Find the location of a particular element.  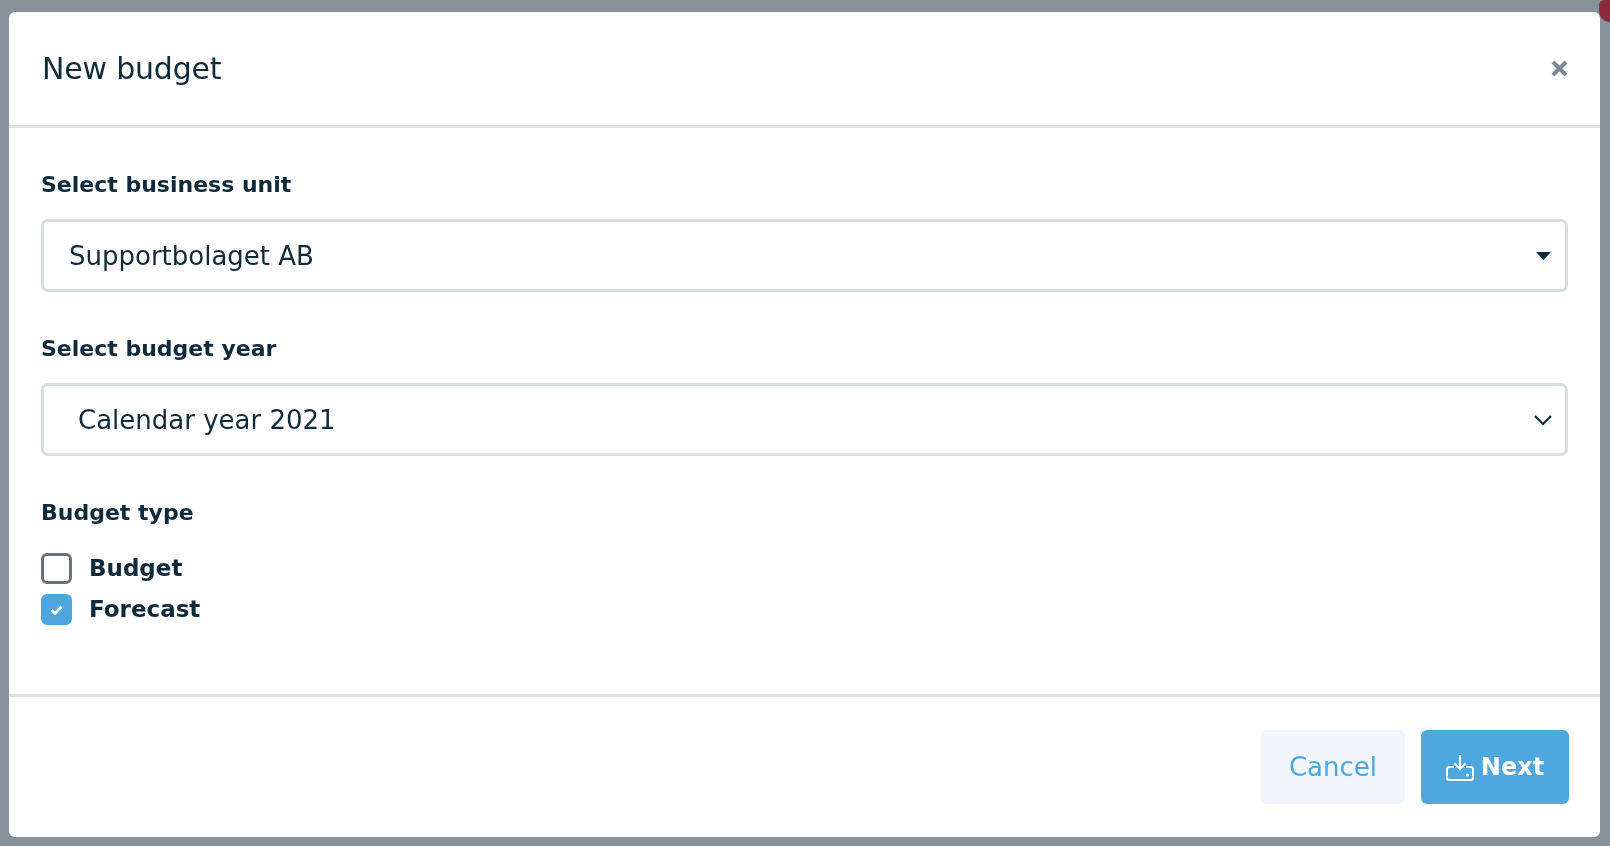

dropdown: Calendar year 2021 is located at coordinates (804, 419).